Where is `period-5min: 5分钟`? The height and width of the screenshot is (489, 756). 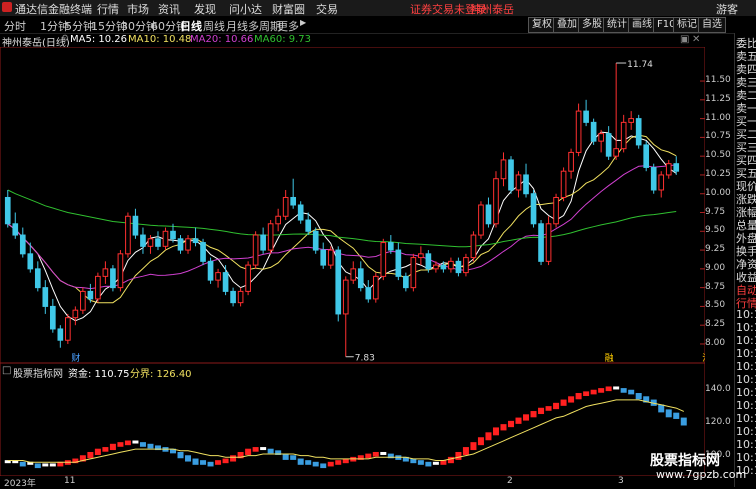 period-5min: 5分钟 is located at coordinates (79, 26).